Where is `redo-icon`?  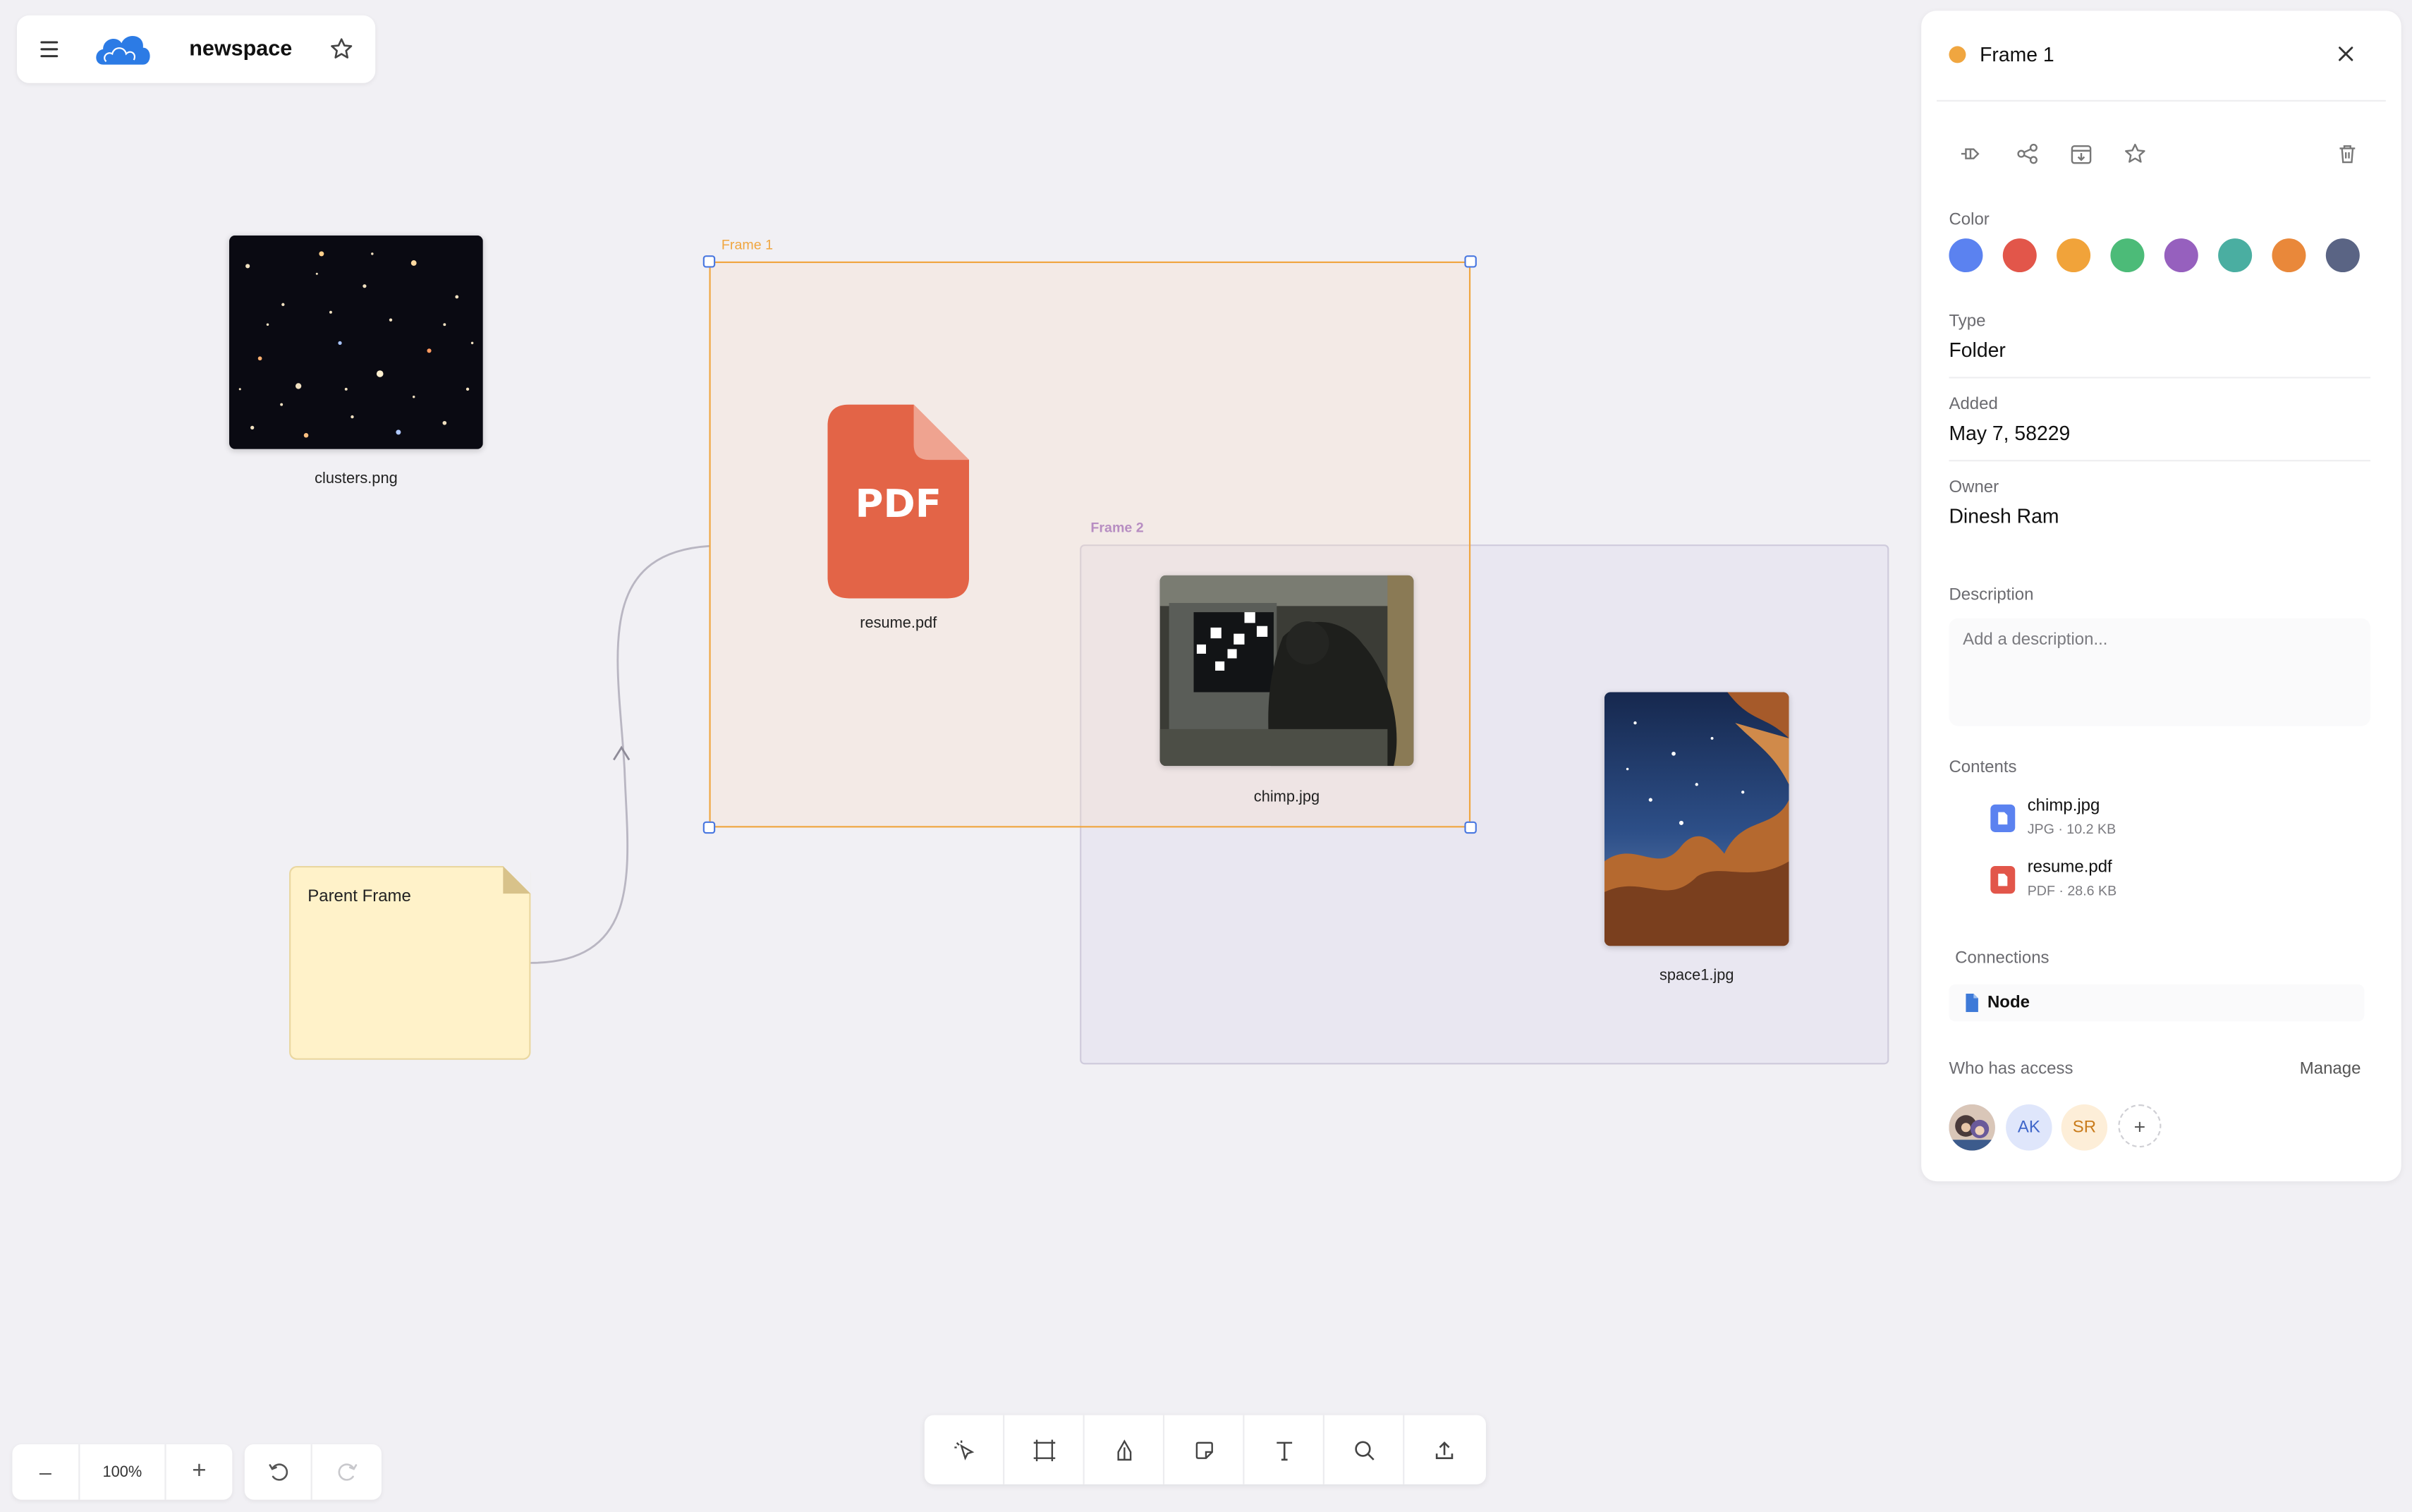
redo-icon is located at coordinates (348, 1472).